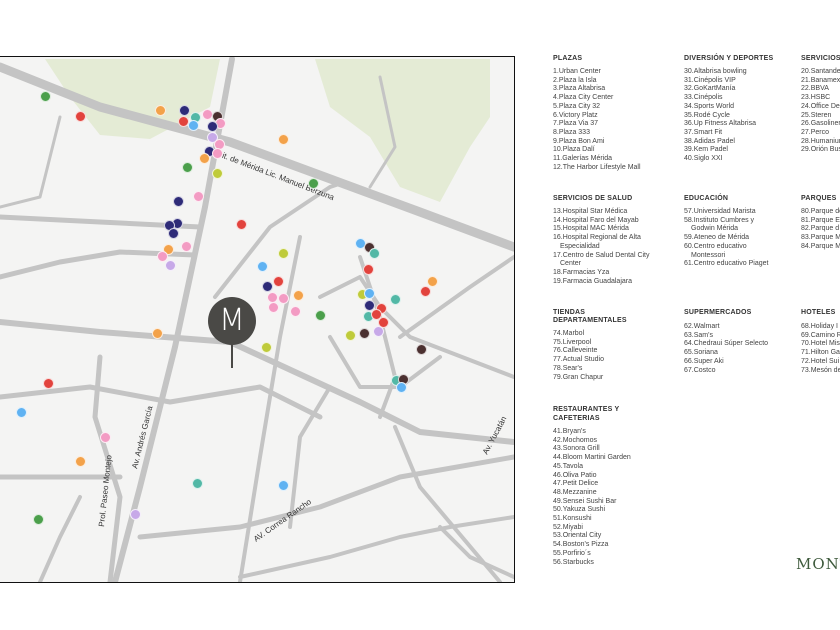  Describe the element at coordinates (592, 281) in the screenshot. I see `legend-item: 19.Farmacia Guadalajara` at that location.